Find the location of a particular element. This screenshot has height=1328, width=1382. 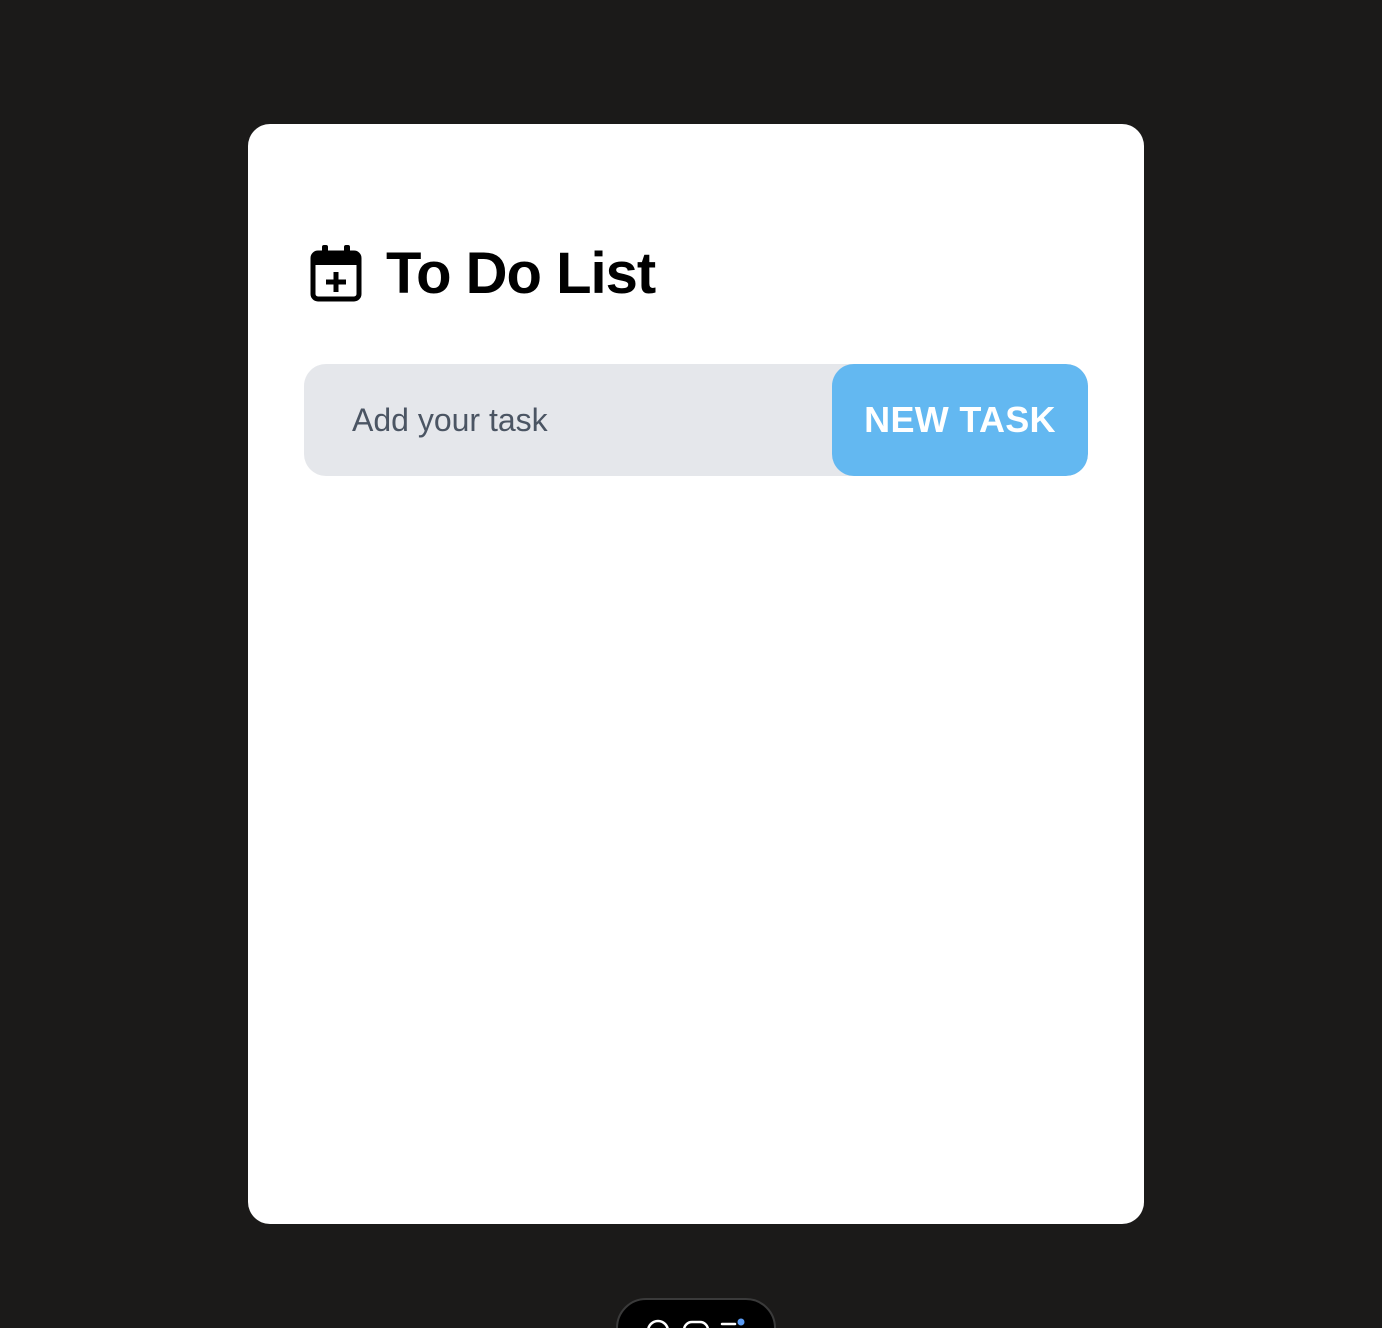

chat-icon is located at coordinates (696, 1323).